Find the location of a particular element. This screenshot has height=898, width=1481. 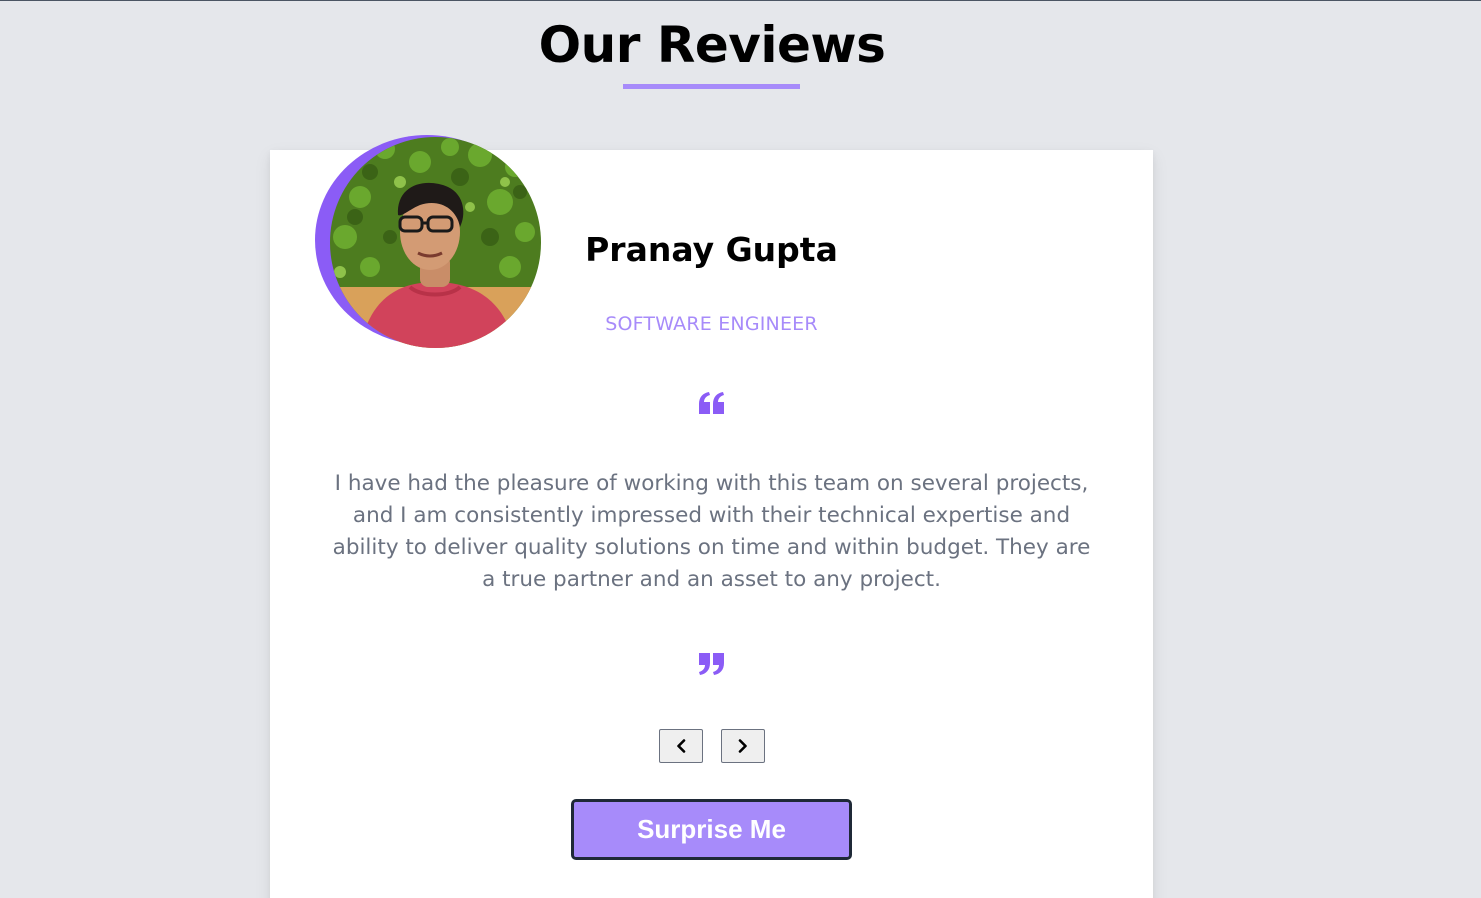

prev-button is located at coordinates (681, 746).